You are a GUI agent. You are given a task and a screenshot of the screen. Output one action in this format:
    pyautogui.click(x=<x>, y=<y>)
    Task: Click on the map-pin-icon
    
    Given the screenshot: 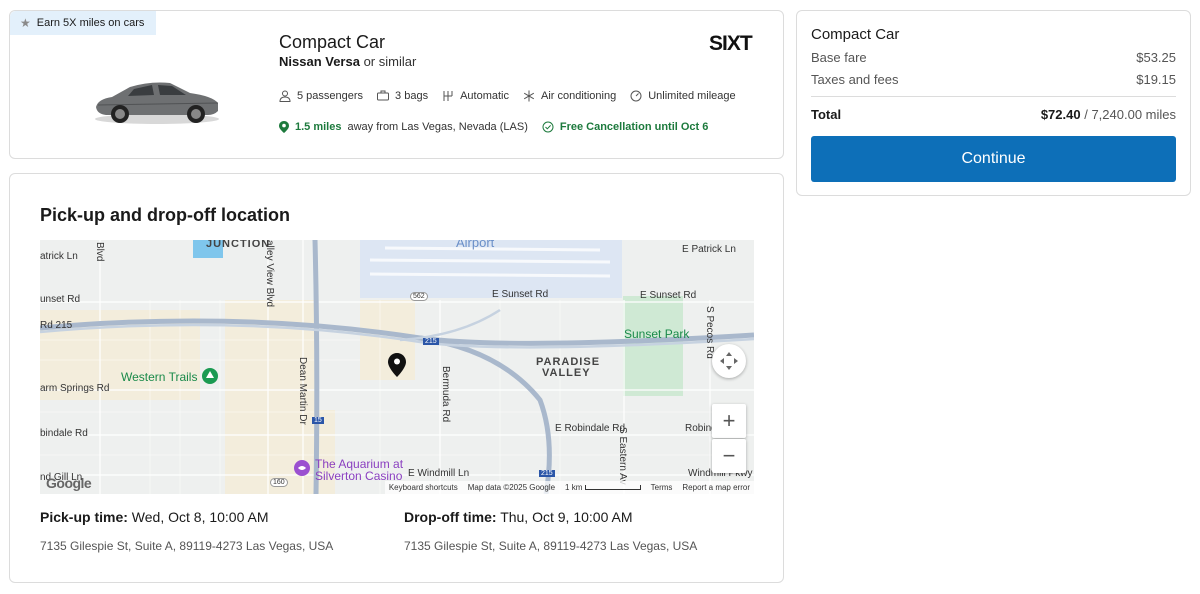 What is the action you would take?
    pyautogui.click(x=284, y=127)
    